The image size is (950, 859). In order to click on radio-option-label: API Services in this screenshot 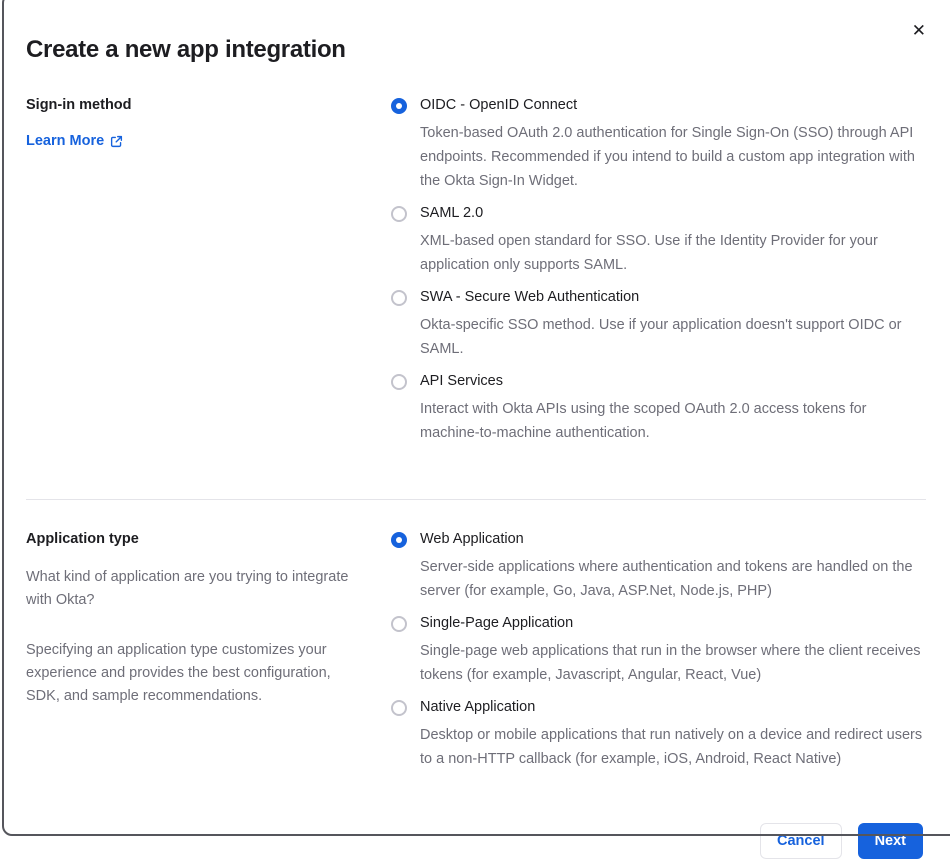, I will do `click(461, 381)`.